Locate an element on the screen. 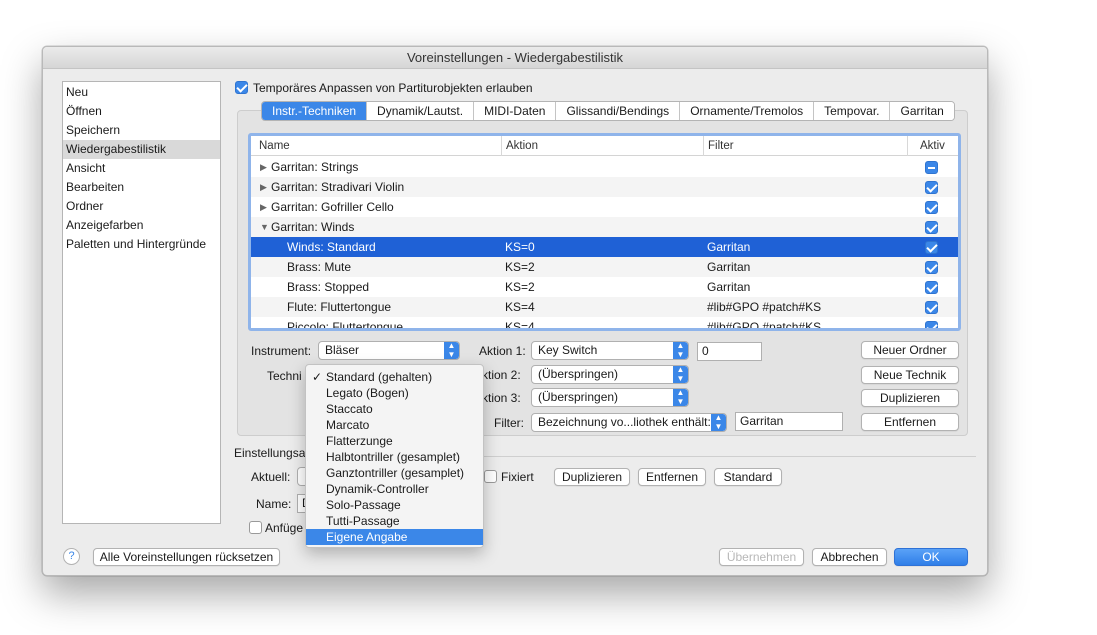 The height and width of the screenshot is (635, 1097). category-item: Wiedergabestilistik is located at coordinates (141, 149).